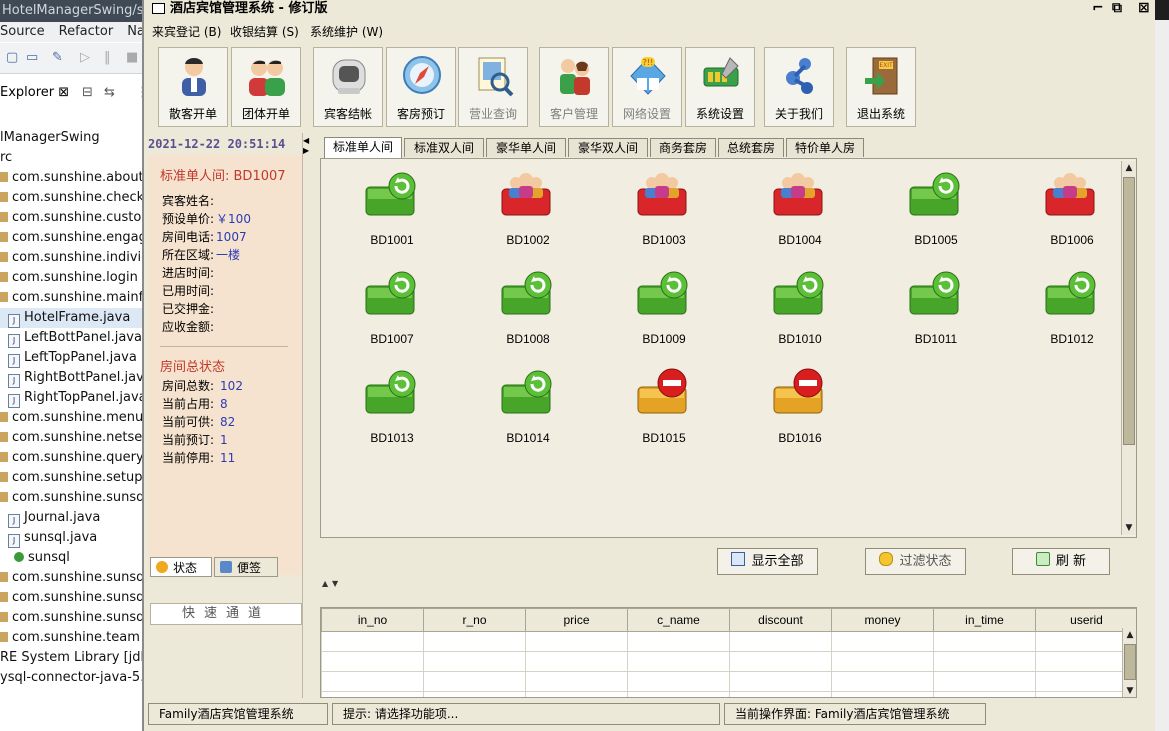 This screenshot has width=1169, height=731. What do you see at coordinates (133, 58) in the screenshot?
I see `ide-stop-icon: ■` at bounding box center [133, 58].